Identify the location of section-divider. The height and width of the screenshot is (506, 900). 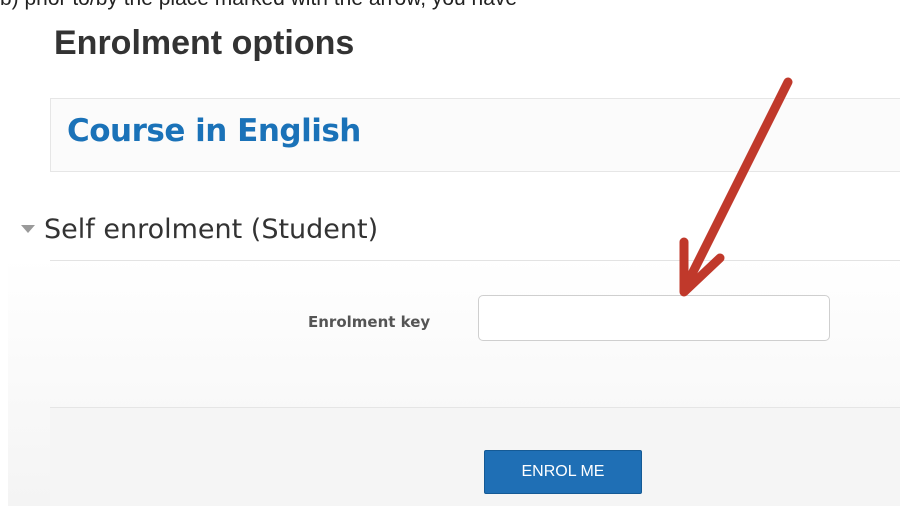
(475, 260).